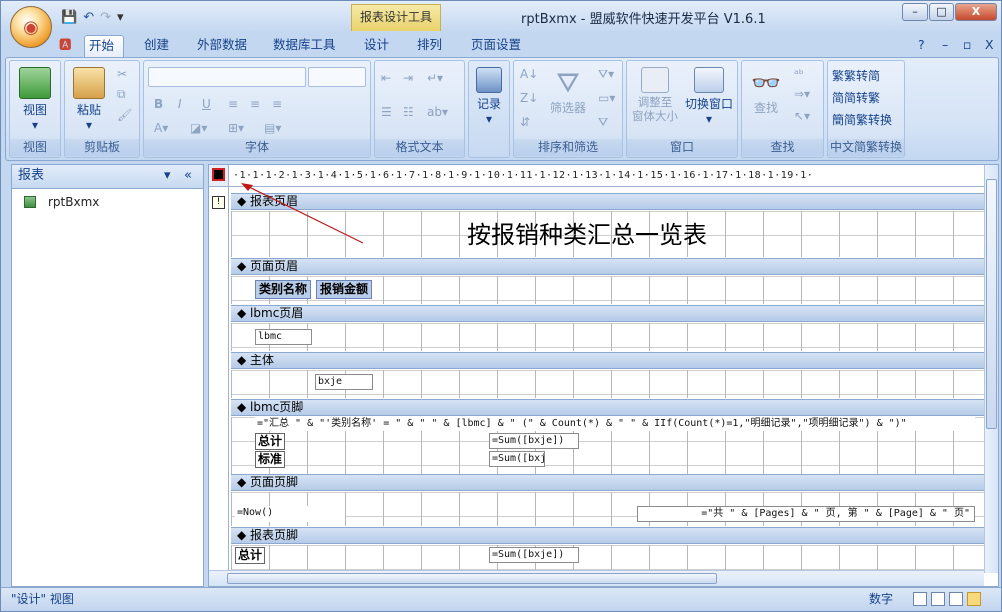 The height and width of the screenshot is (612, 1002). What do you see at coordinates (61, 202) in the screenshot?
I see `nav-item-report: rptBxmx` at bounding box center [61, 202].